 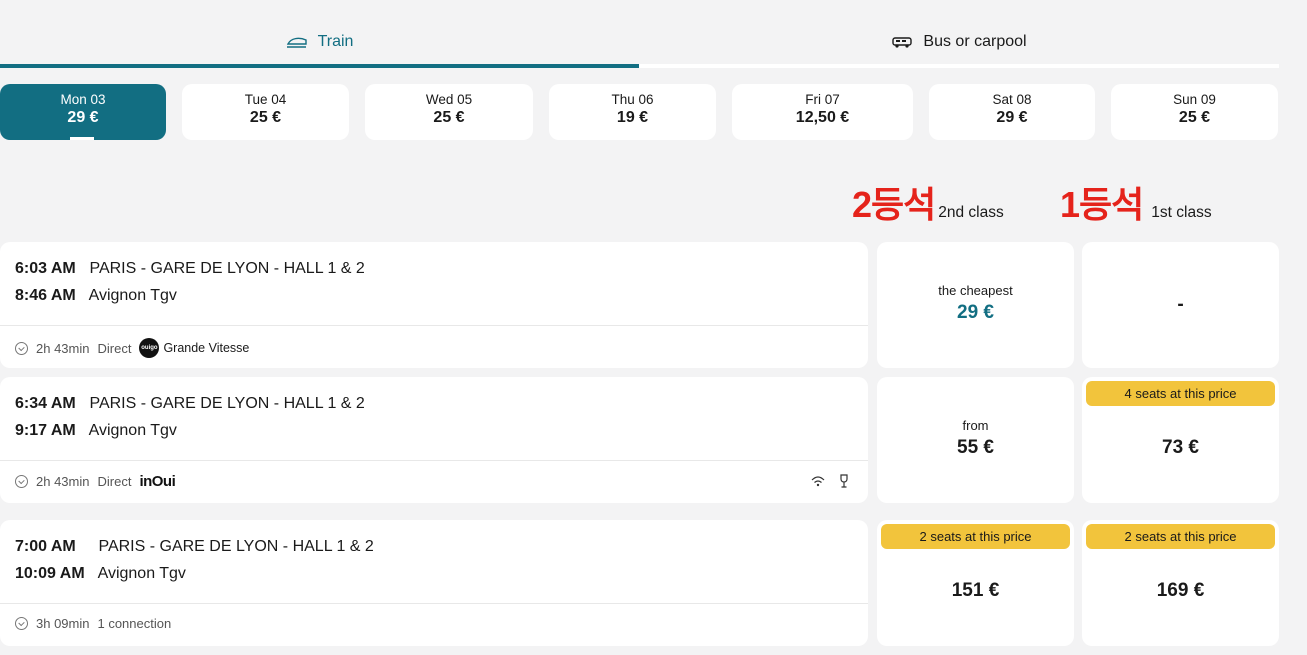 I want to click on selected-indicator, so click(x=82, y=138).